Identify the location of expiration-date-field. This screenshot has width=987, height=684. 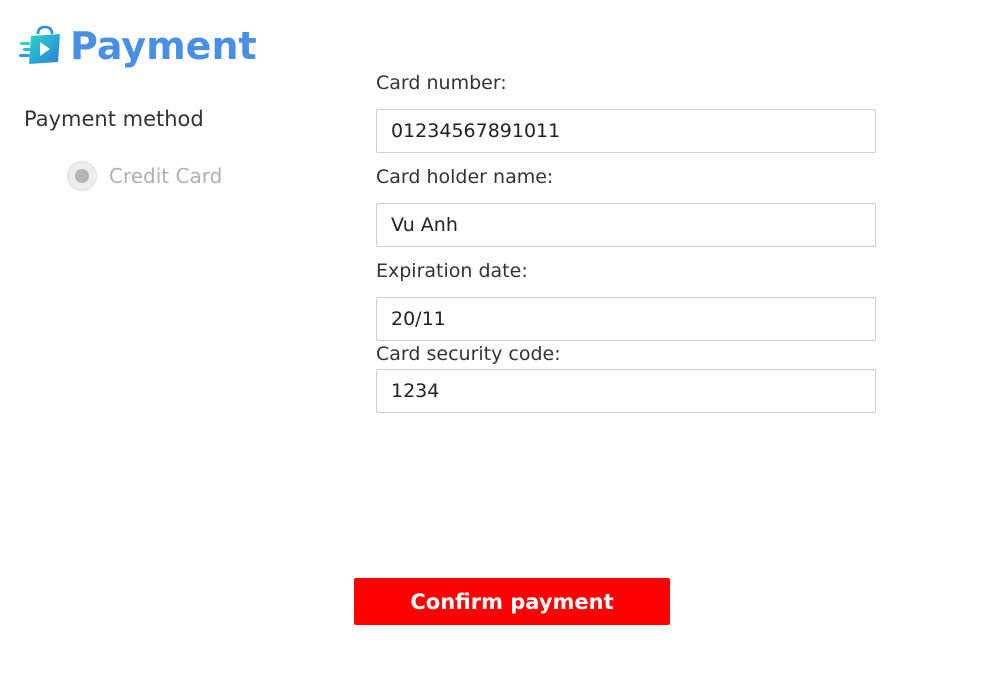
(626, 319).